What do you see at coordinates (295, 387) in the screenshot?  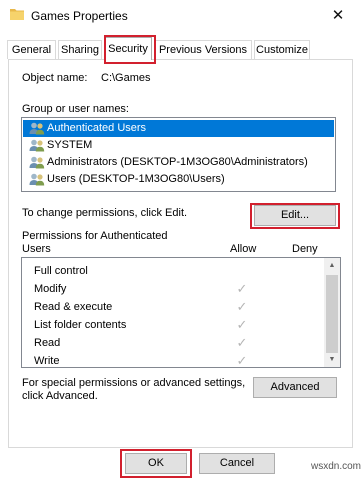 I see `advanced-button: Advanced` at bounding box center [295, 387].